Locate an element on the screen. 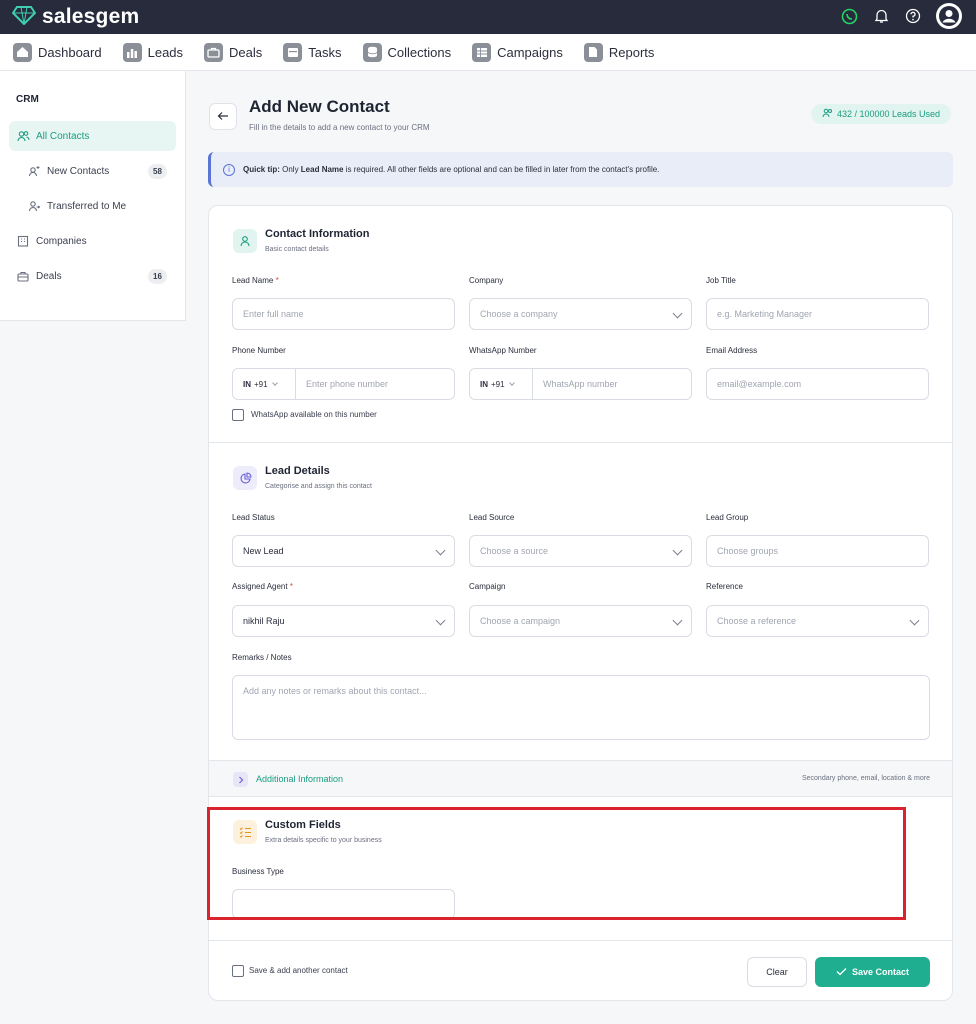  sidebar-item-deals: Deals 16 is located at coordinates (92, 276).